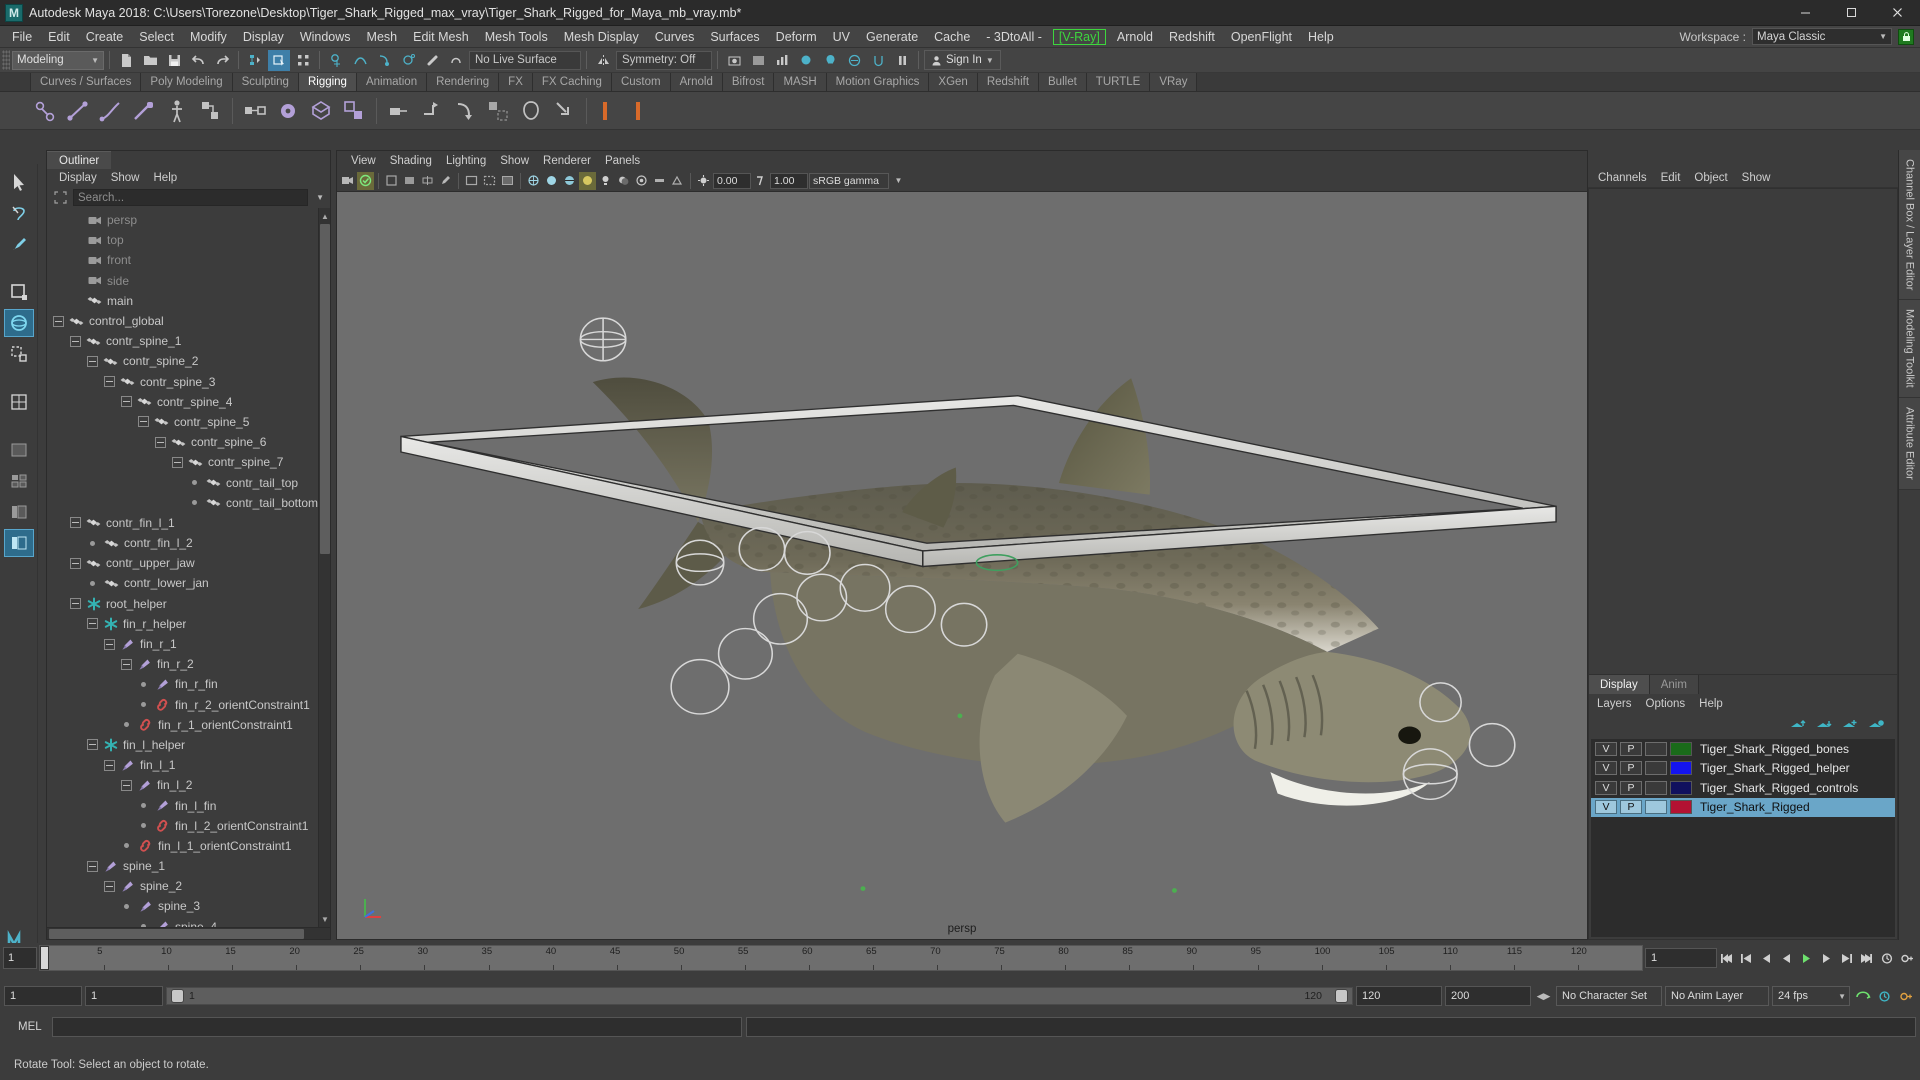 This screenshot has height=1080, width=1920. What do you see at coordinates (525, 60) in the screenshot?
I see `live-surface-field: No Live Surface` at bounding box center [525, 60].